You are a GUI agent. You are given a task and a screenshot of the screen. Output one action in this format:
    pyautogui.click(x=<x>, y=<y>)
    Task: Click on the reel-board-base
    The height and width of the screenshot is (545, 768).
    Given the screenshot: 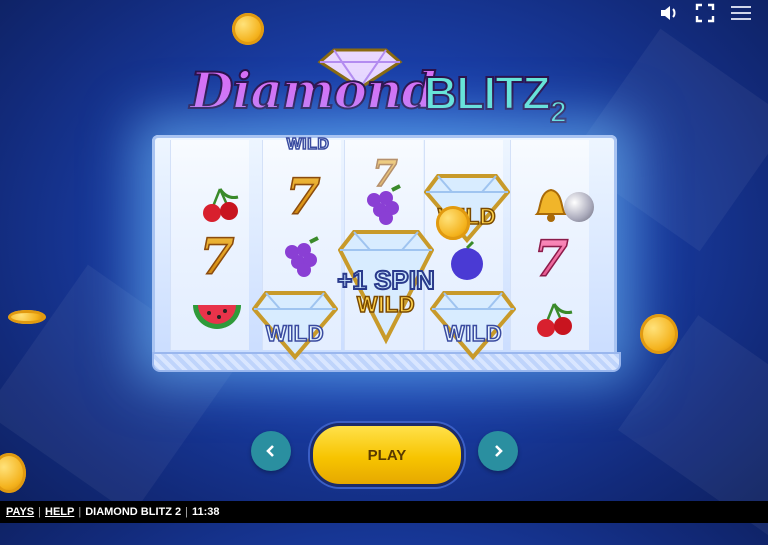 What is the action you would take?
    pyautogui.click(x=386, y=362)
    